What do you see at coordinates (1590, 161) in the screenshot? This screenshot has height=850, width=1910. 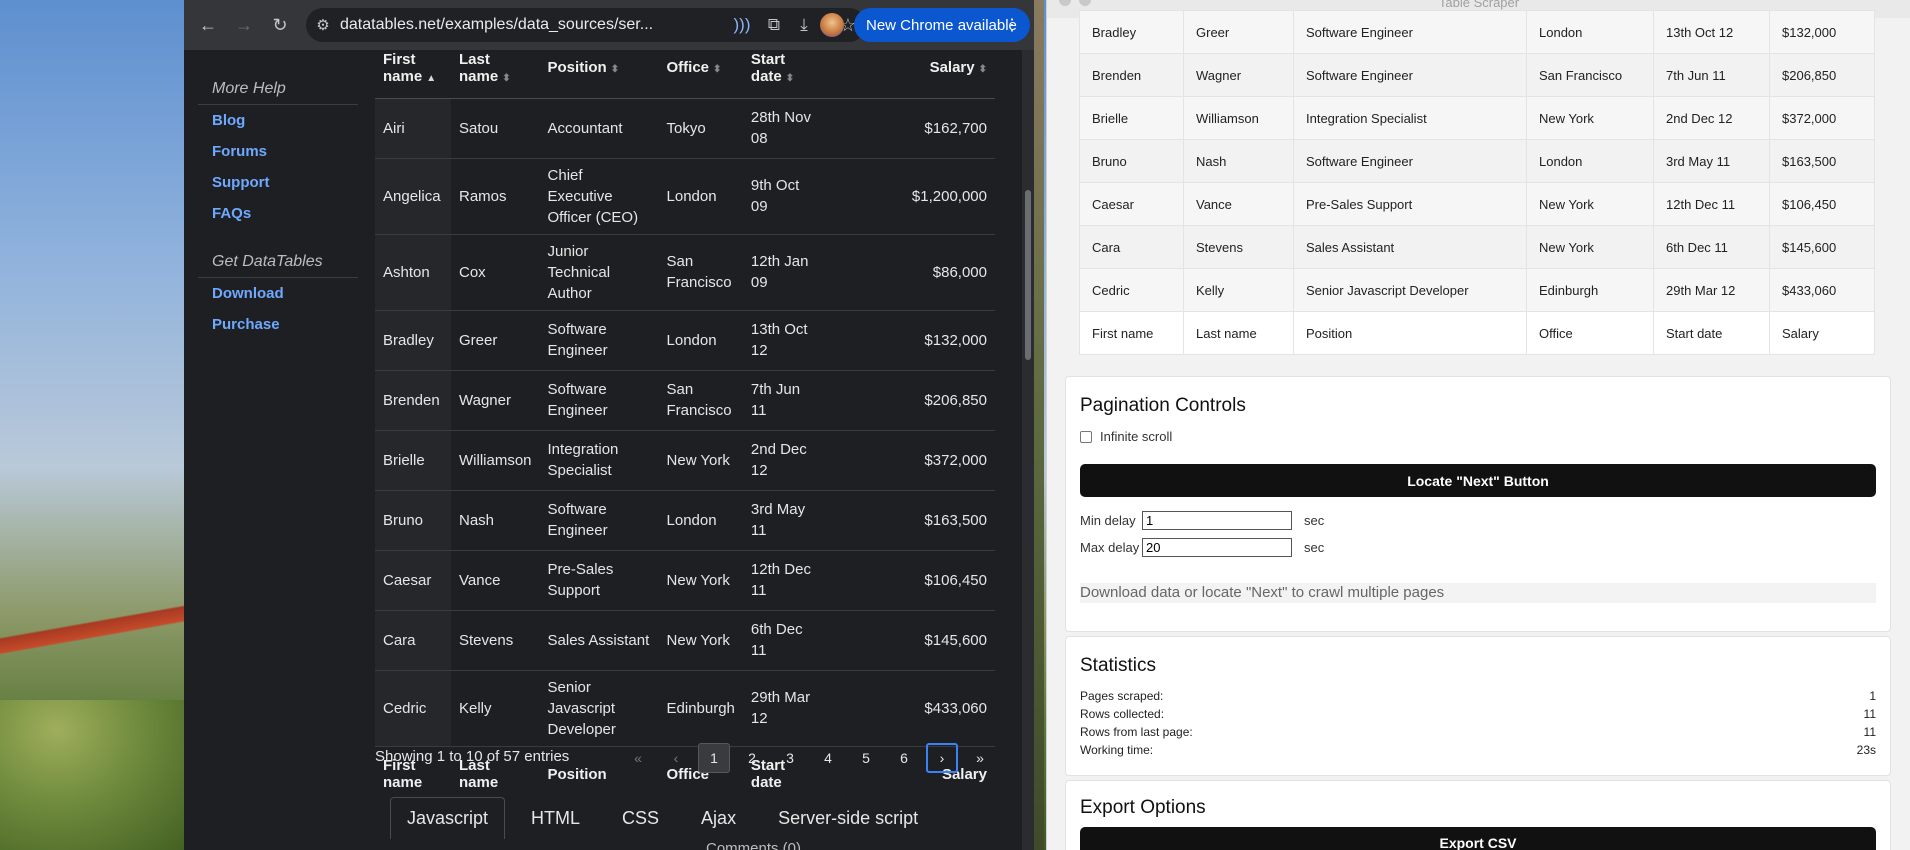 I see `scraped-cell: London` at bounding box center [1590, 161].